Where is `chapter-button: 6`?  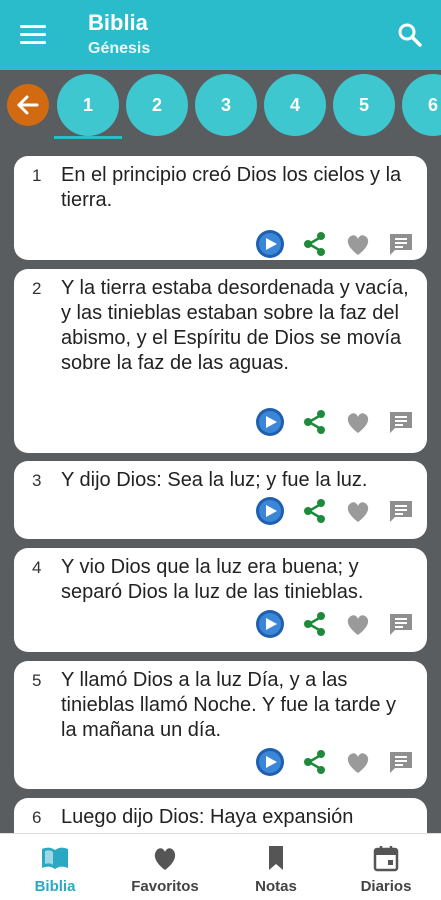 chapter-button: 6 is located at coordinates (421, 105).